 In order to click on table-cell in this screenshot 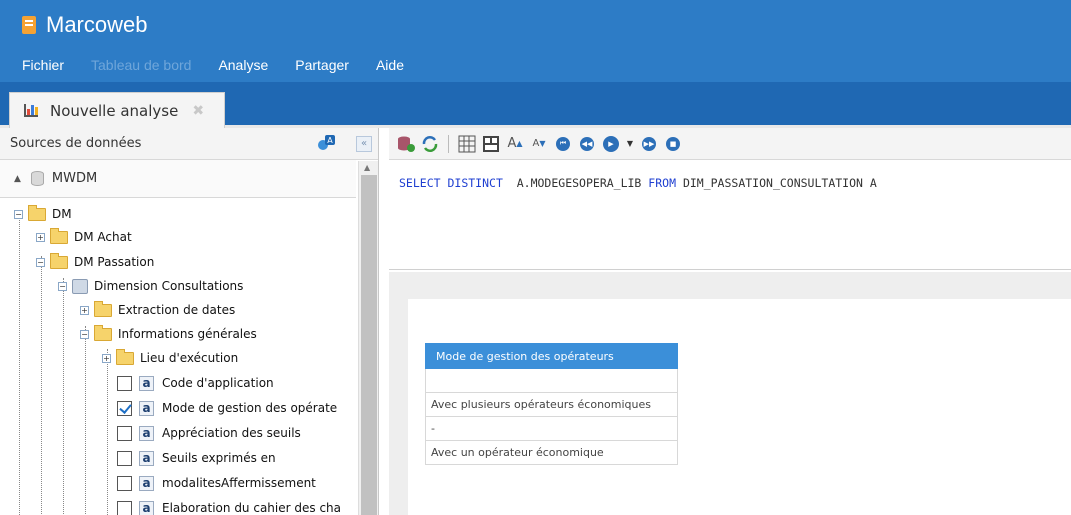, I will do `click(551, 380)`.